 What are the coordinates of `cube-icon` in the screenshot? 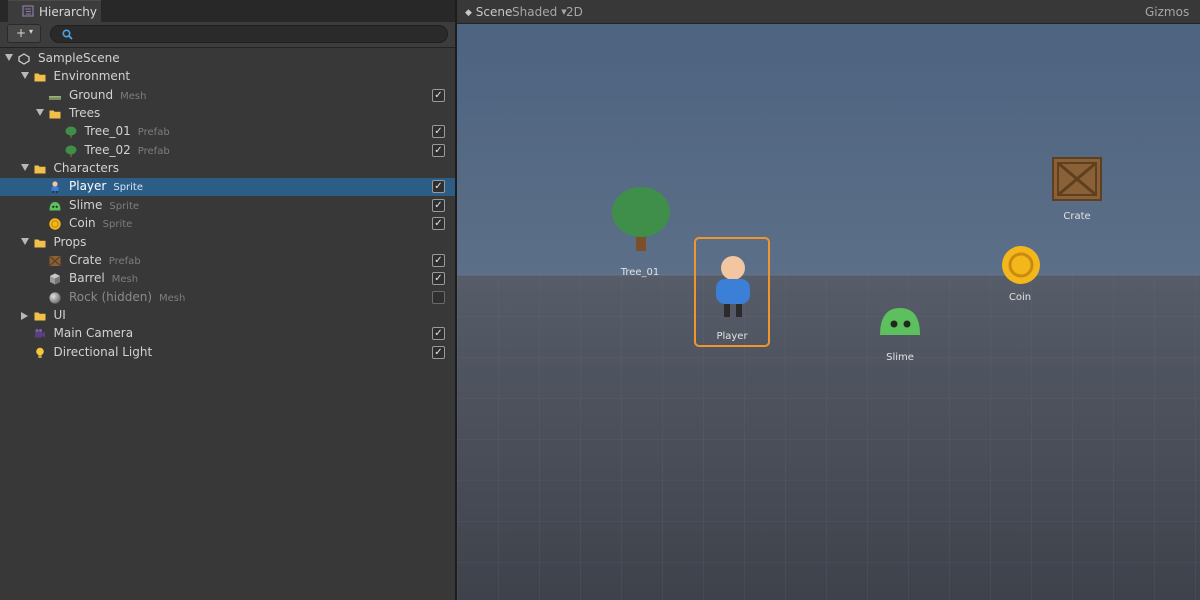 It's located at (55, 279).